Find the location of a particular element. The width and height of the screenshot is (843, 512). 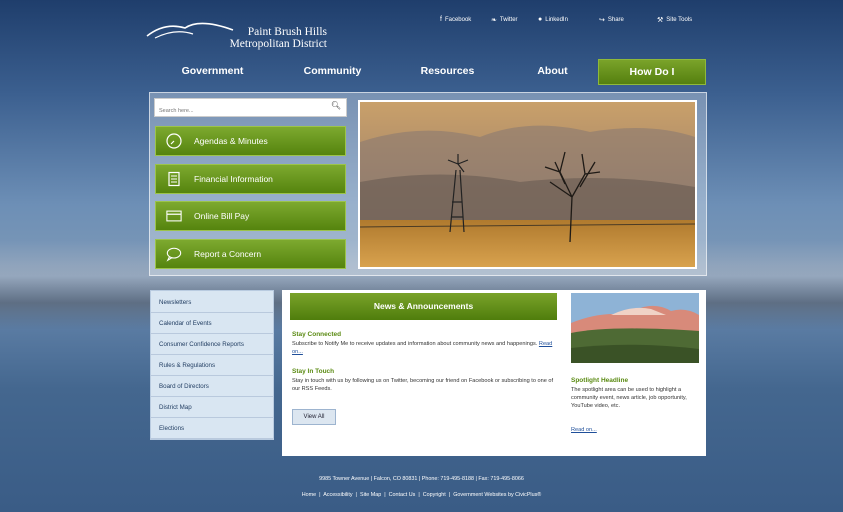

clock-icon is located at coordinates (174, 141).